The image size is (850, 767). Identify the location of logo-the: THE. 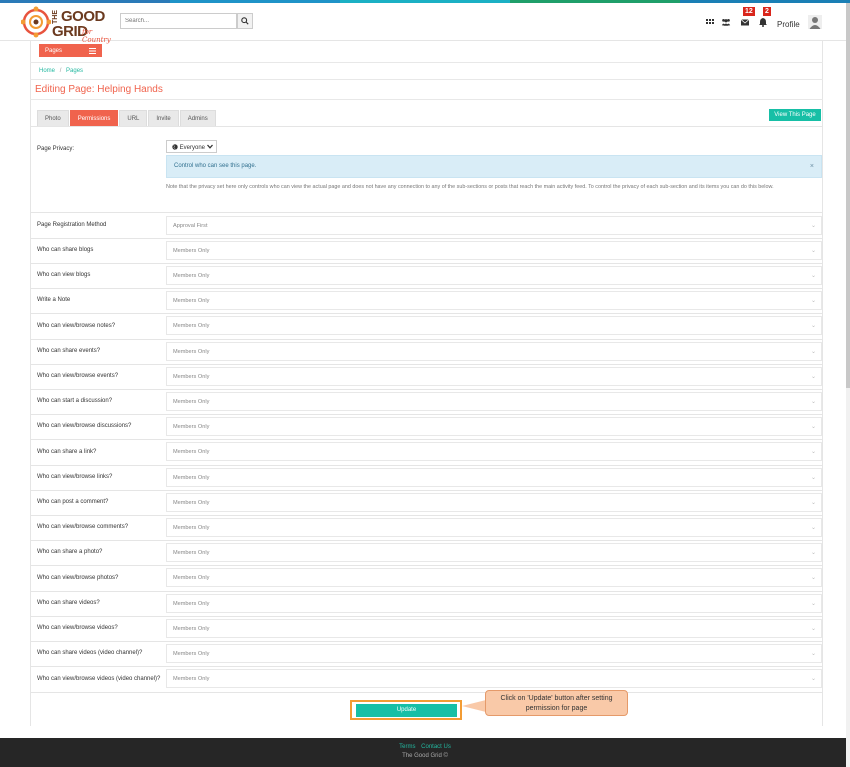
(55, 17).